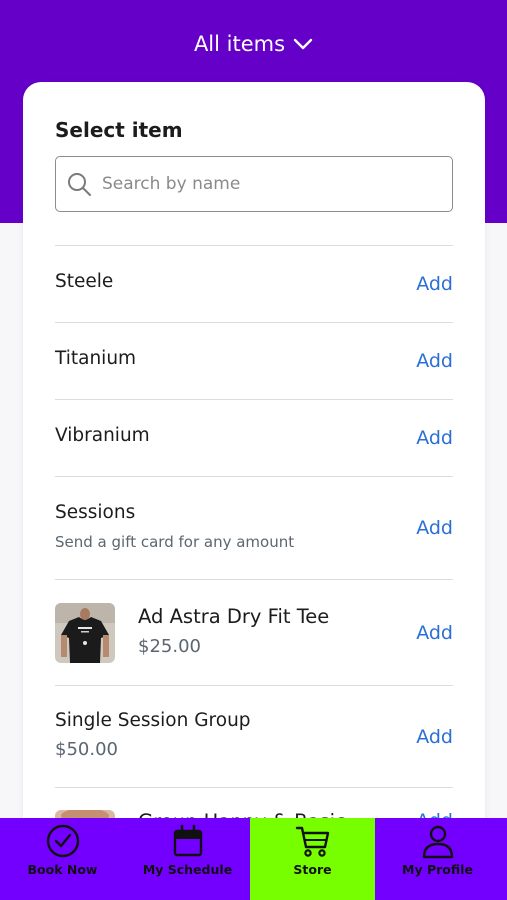 The height and width of the screenshot is (900, 507). What do you see at coordinates (95, 512) in the screenshot?
I see `item-name: Sessions` at bounding box center [95, 512].